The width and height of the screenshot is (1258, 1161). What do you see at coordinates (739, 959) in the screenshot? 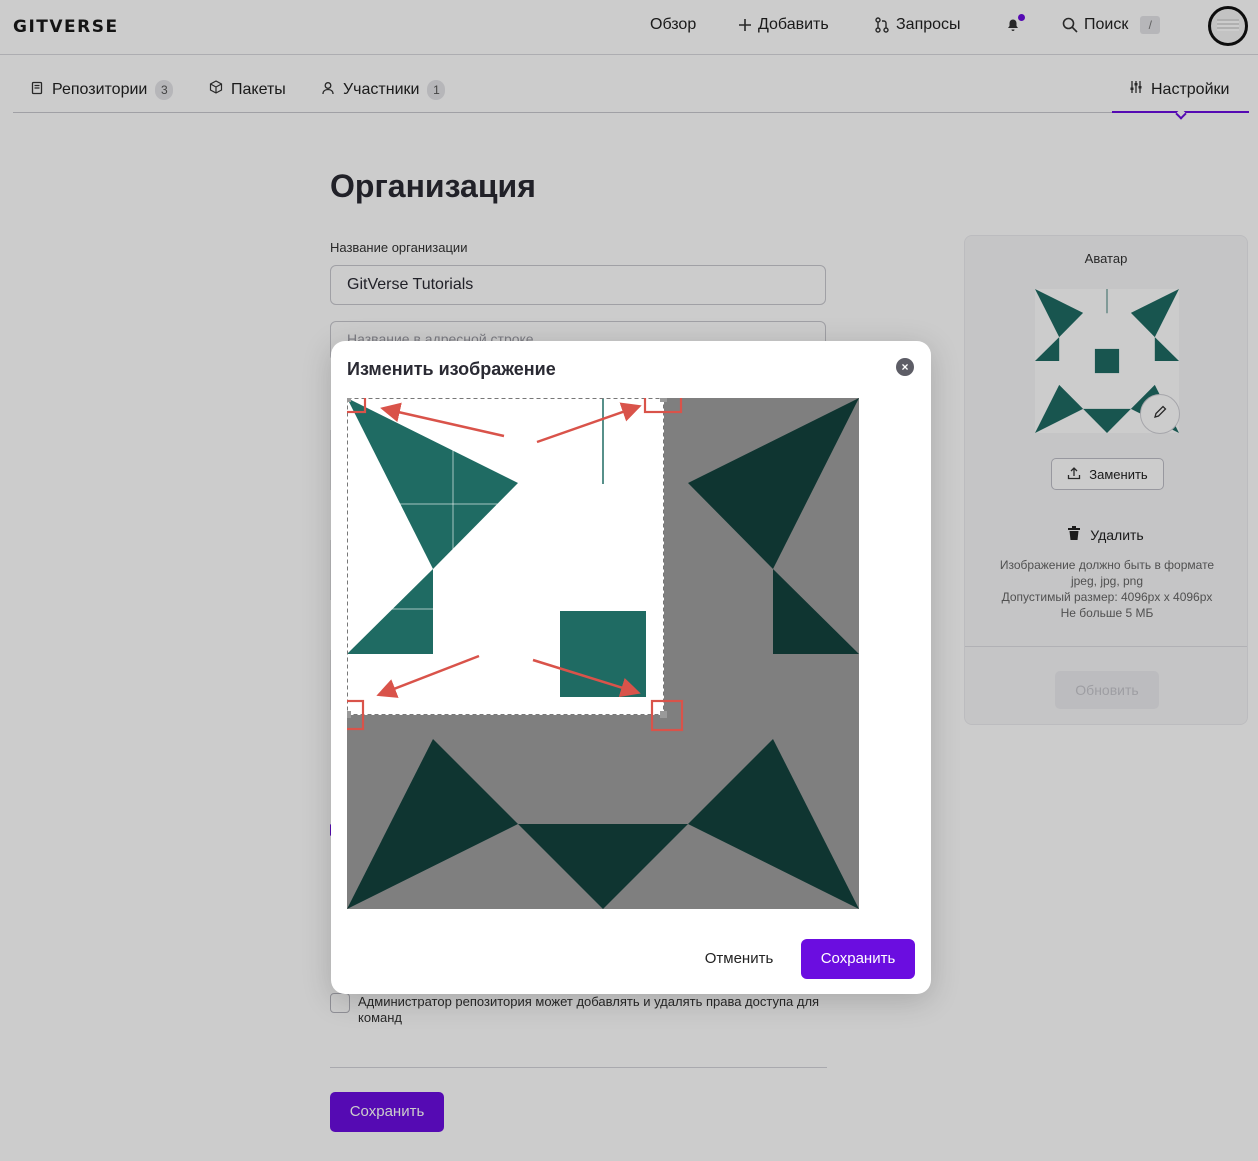
I see `cancel-button: Отменить` at bounding box center [739, 959].